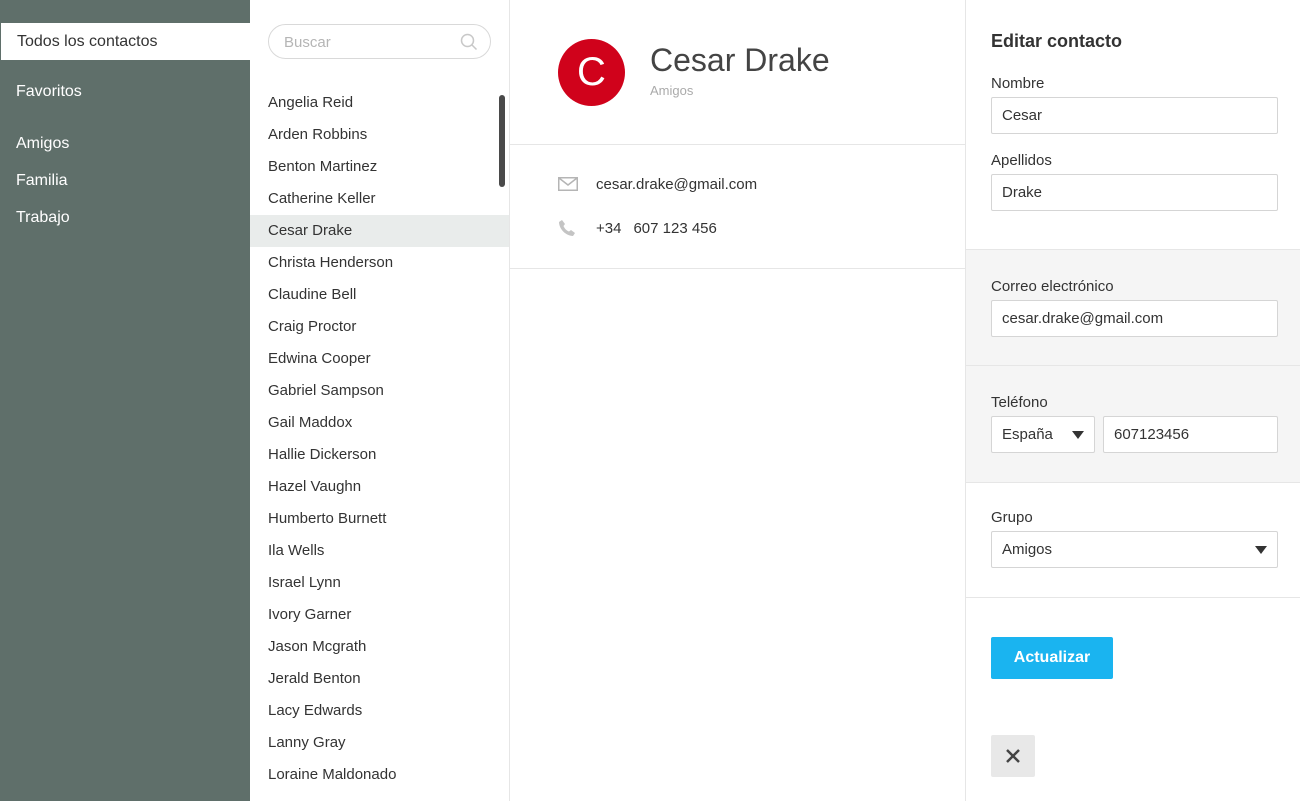 This screenshot has height=801, width=1300. I want to click on close-button, so click(1013, 756).